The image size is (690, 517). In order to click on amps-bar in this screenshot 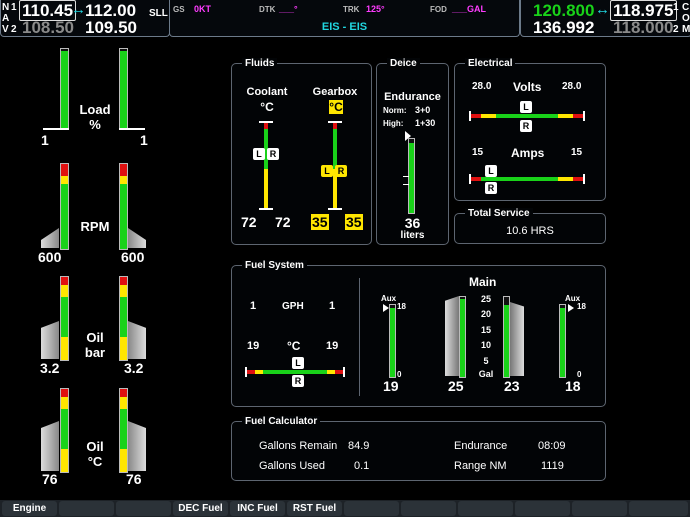, I will do `click(527, 179)`.